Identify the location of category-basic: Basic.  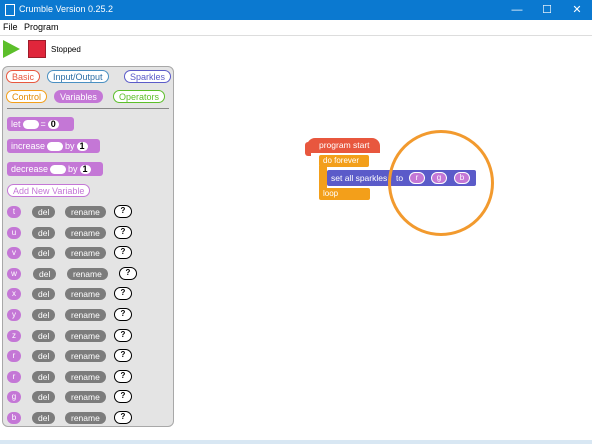
(23, 76).